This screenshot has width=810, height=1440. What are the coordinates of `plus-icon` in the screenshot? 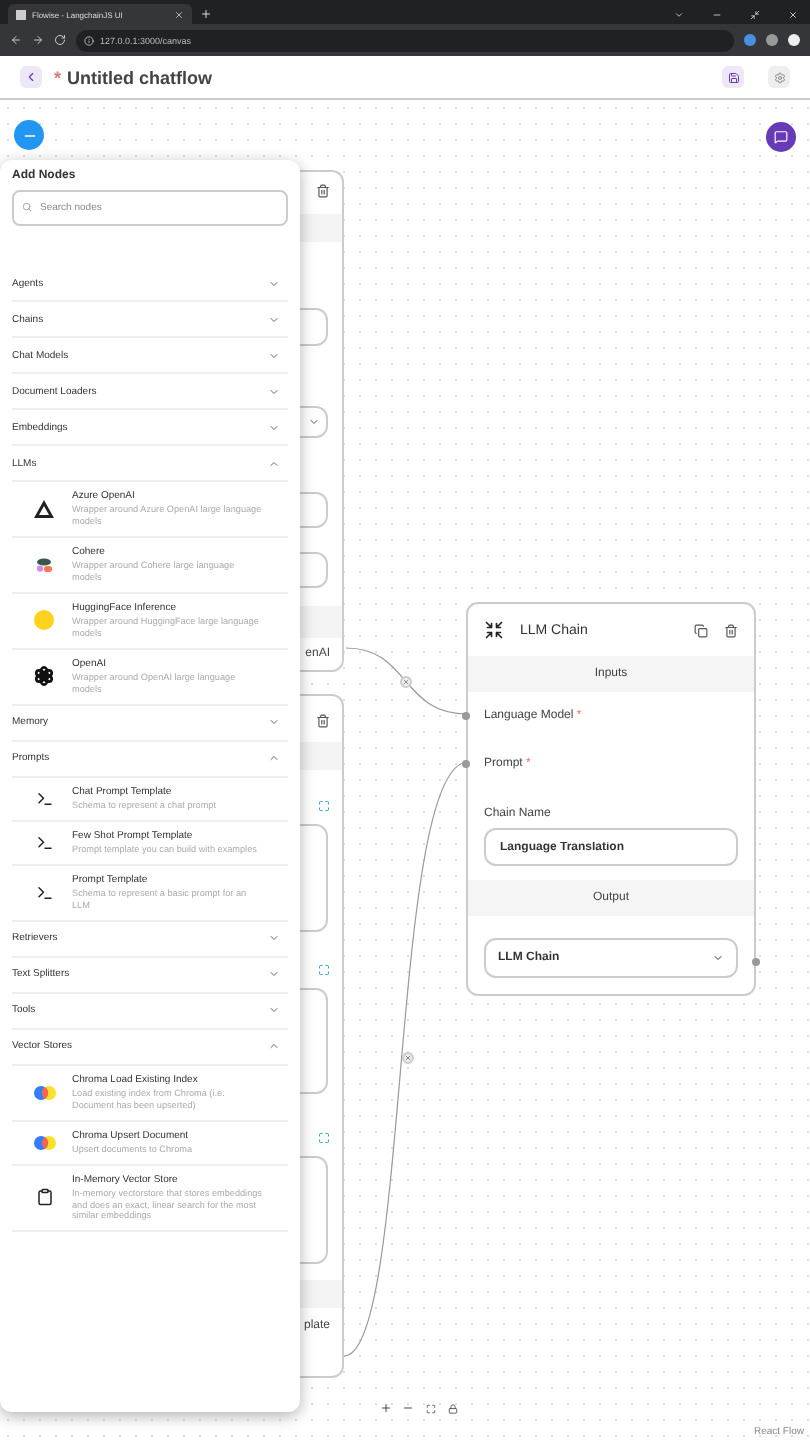 It's located at (386, 1408).